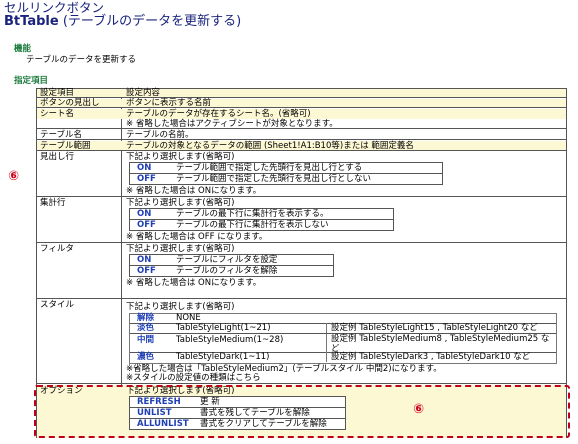 The width and height of the screenshot is (578, 444). Describe the element at coordinates (273, 179) in the screenshot. I see `option-desc: テーブル範囲で指定した先頭行を見出し行としない` at that location.